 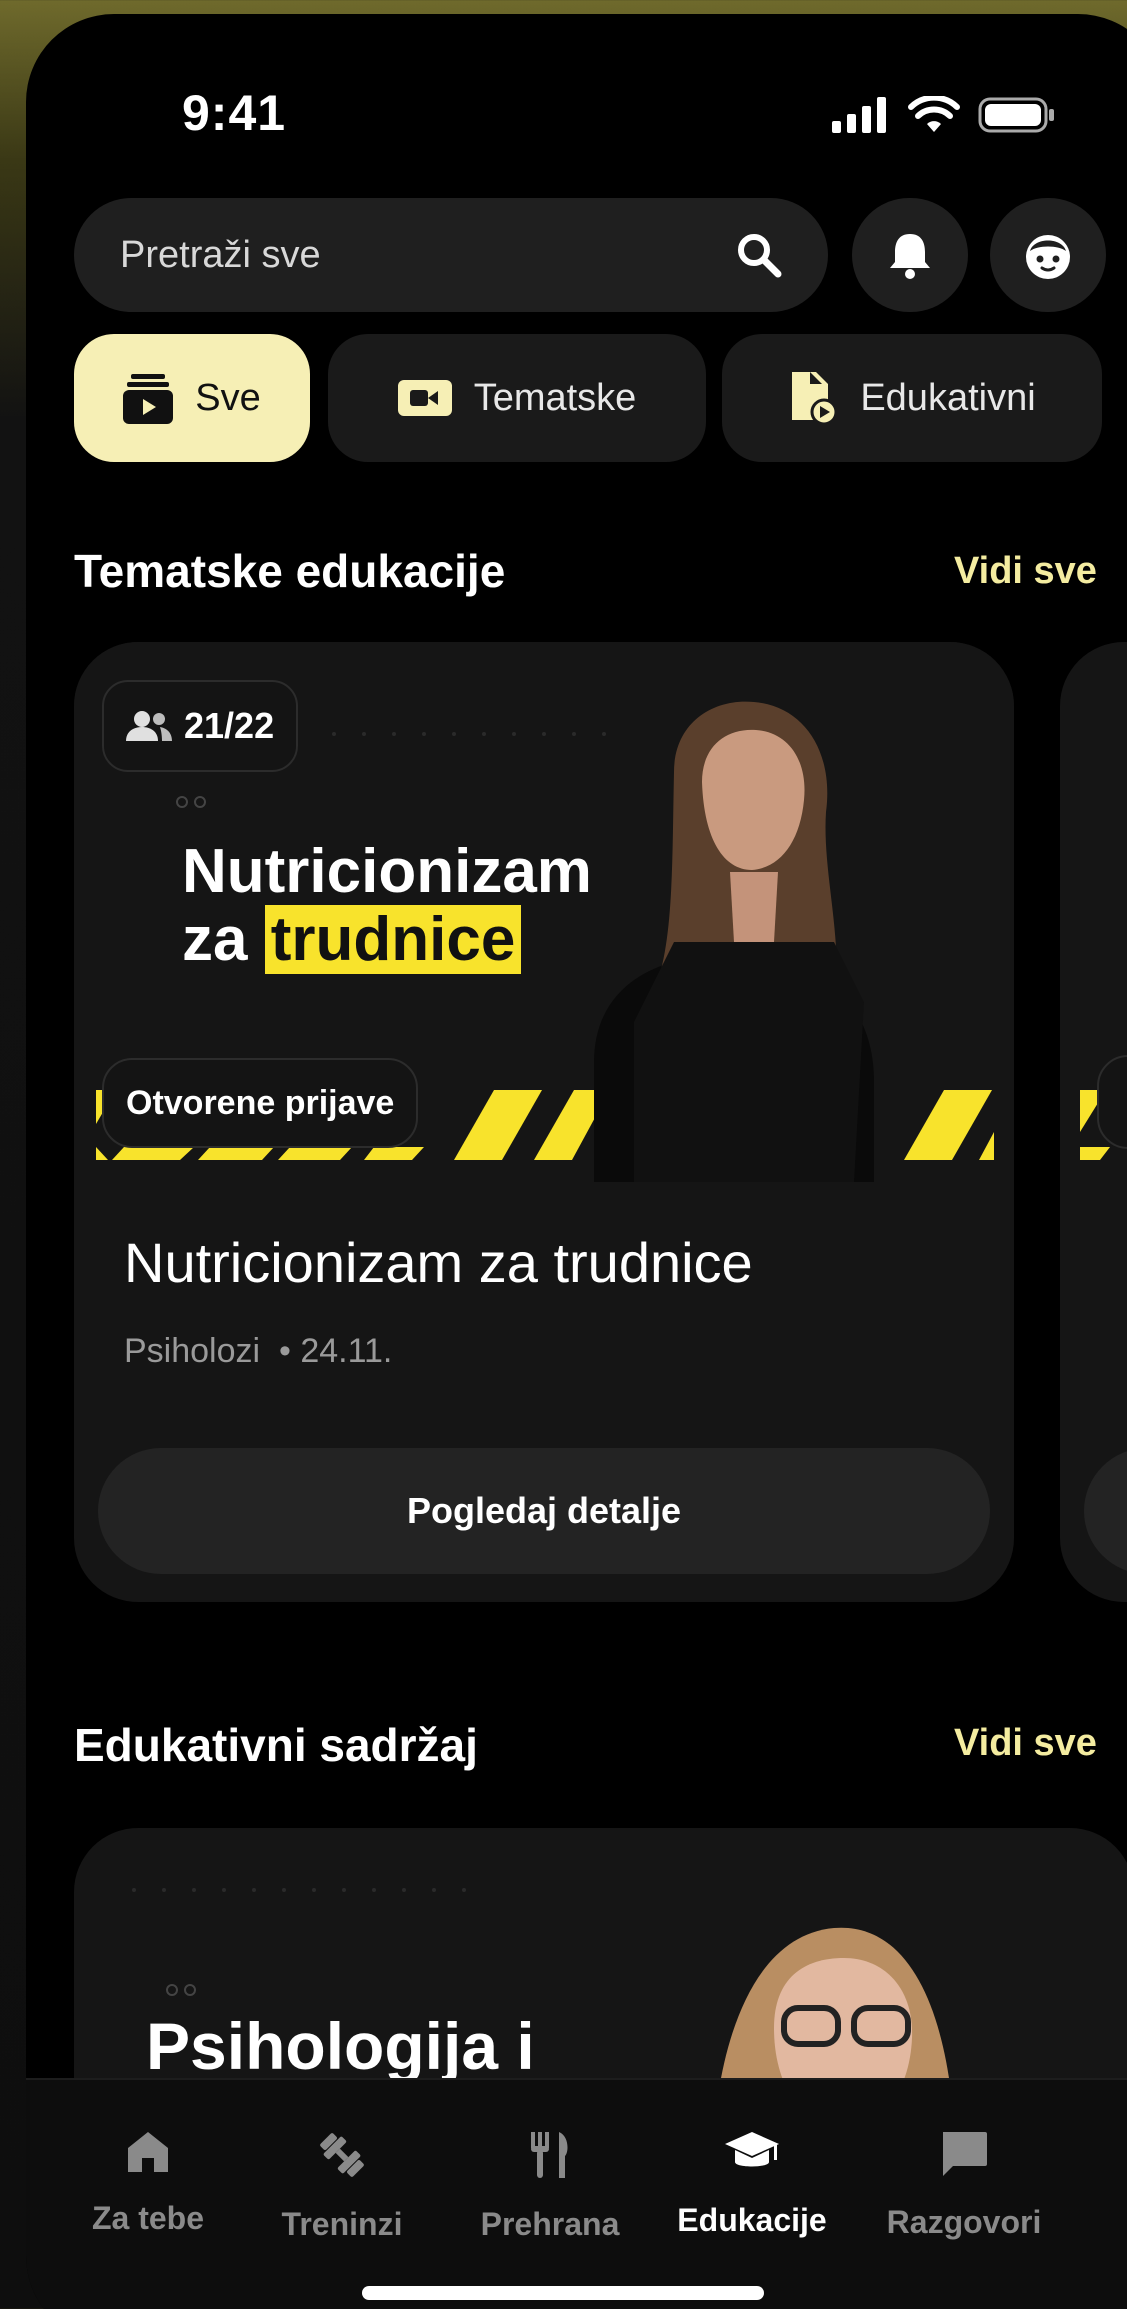 I want to click on view-details-button: Pogledaj detalje, so click(x=544, y=1511).